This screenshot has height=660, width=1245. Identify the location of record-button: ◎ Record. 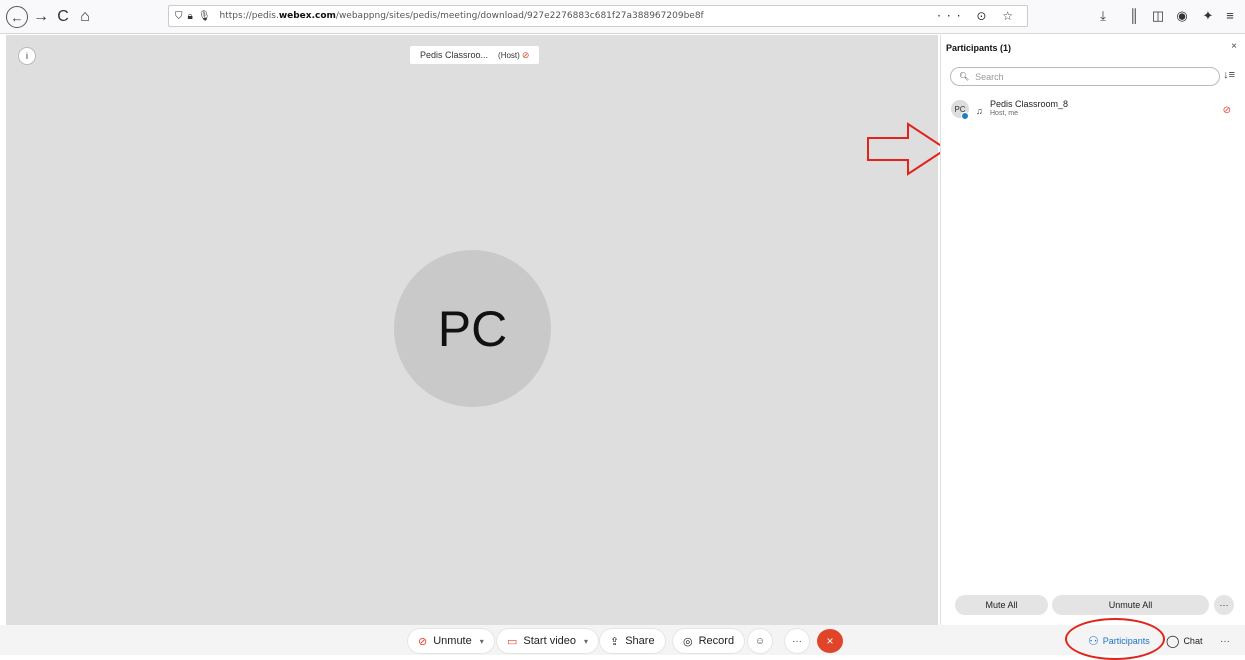
(709, 641).